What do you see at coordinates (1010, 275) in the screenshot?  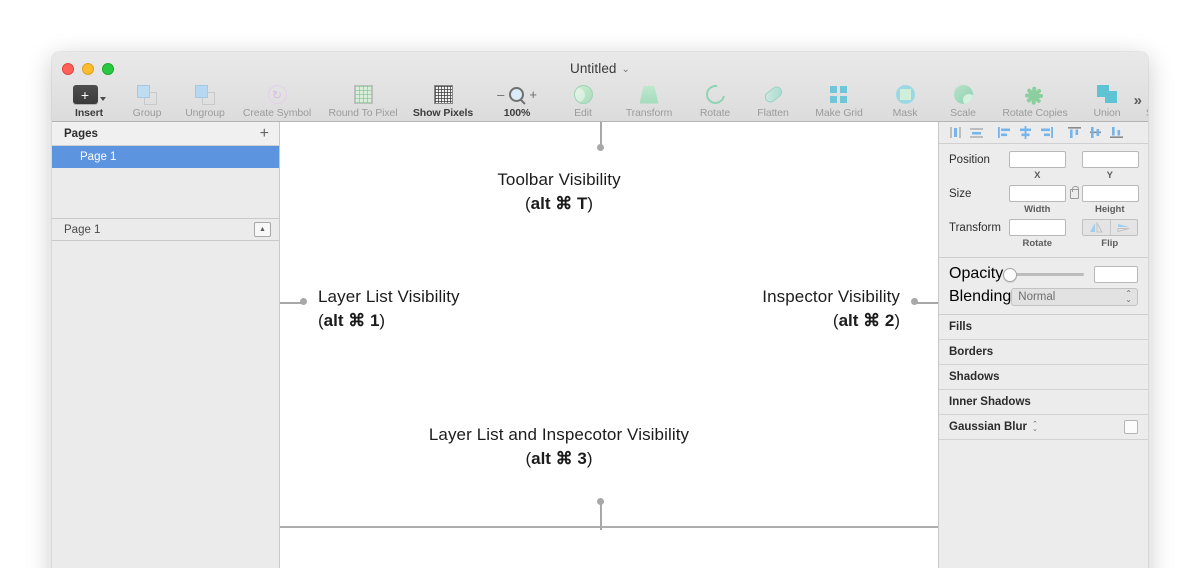 I see `opacity-slider-knob` at bounding box center [1010, 275].